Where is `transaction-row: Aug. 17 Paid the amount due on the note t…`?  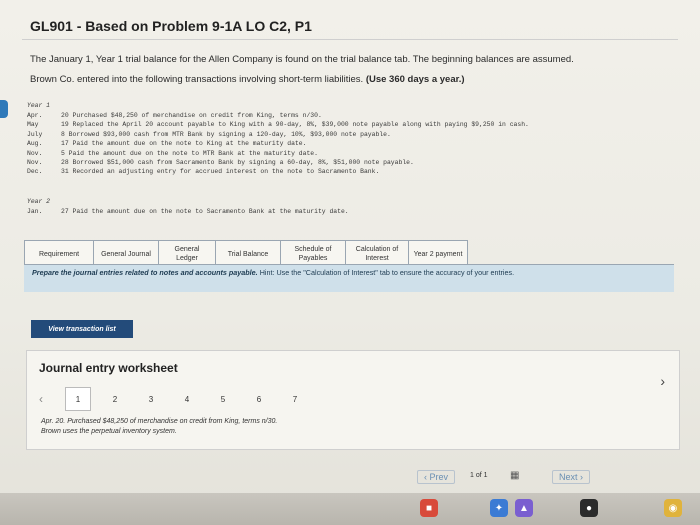 transaction-row: Aug. 17 Paid the amount due on the note t… is located at coordinates (278, 144).